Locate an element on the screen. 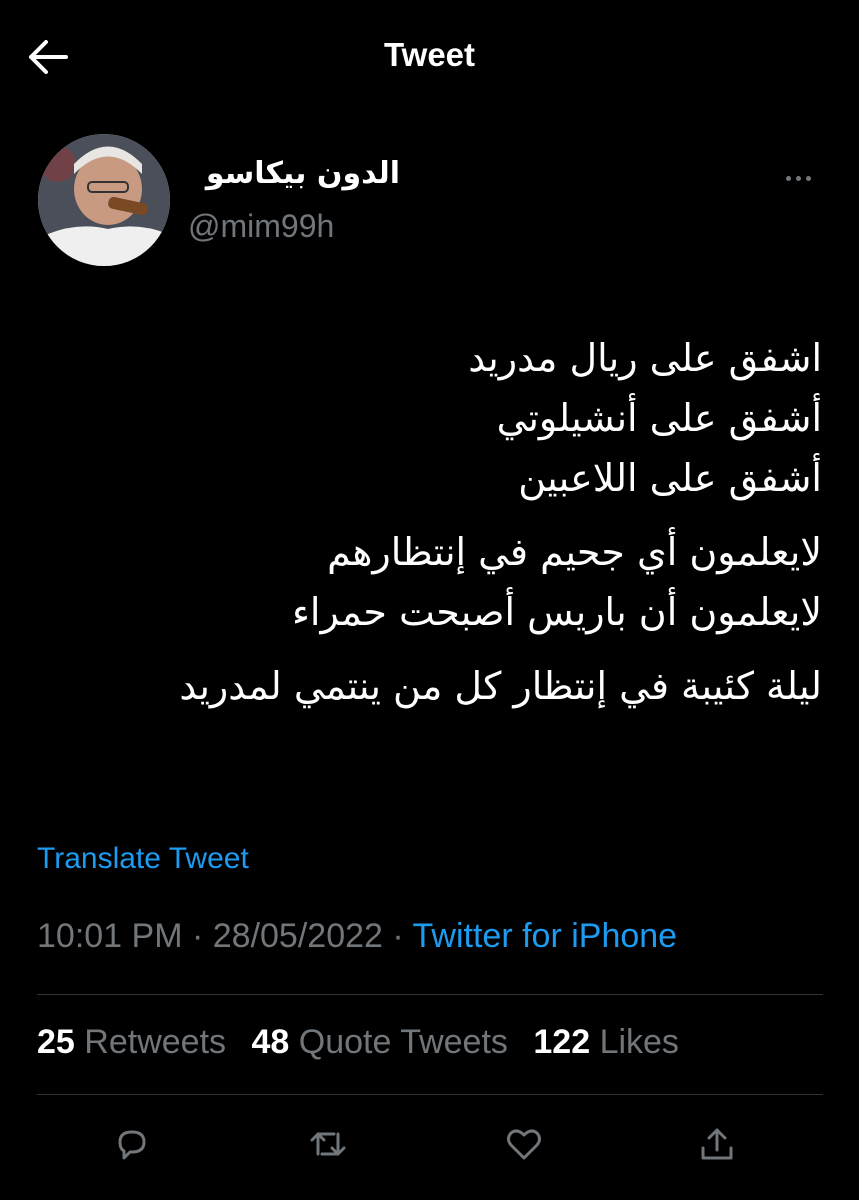 This screenshot has height=1200, width=859. tweet-stats: 25 Retweets 48 Quote Tweets 122 Likes is located at coordinates (366, 1042).